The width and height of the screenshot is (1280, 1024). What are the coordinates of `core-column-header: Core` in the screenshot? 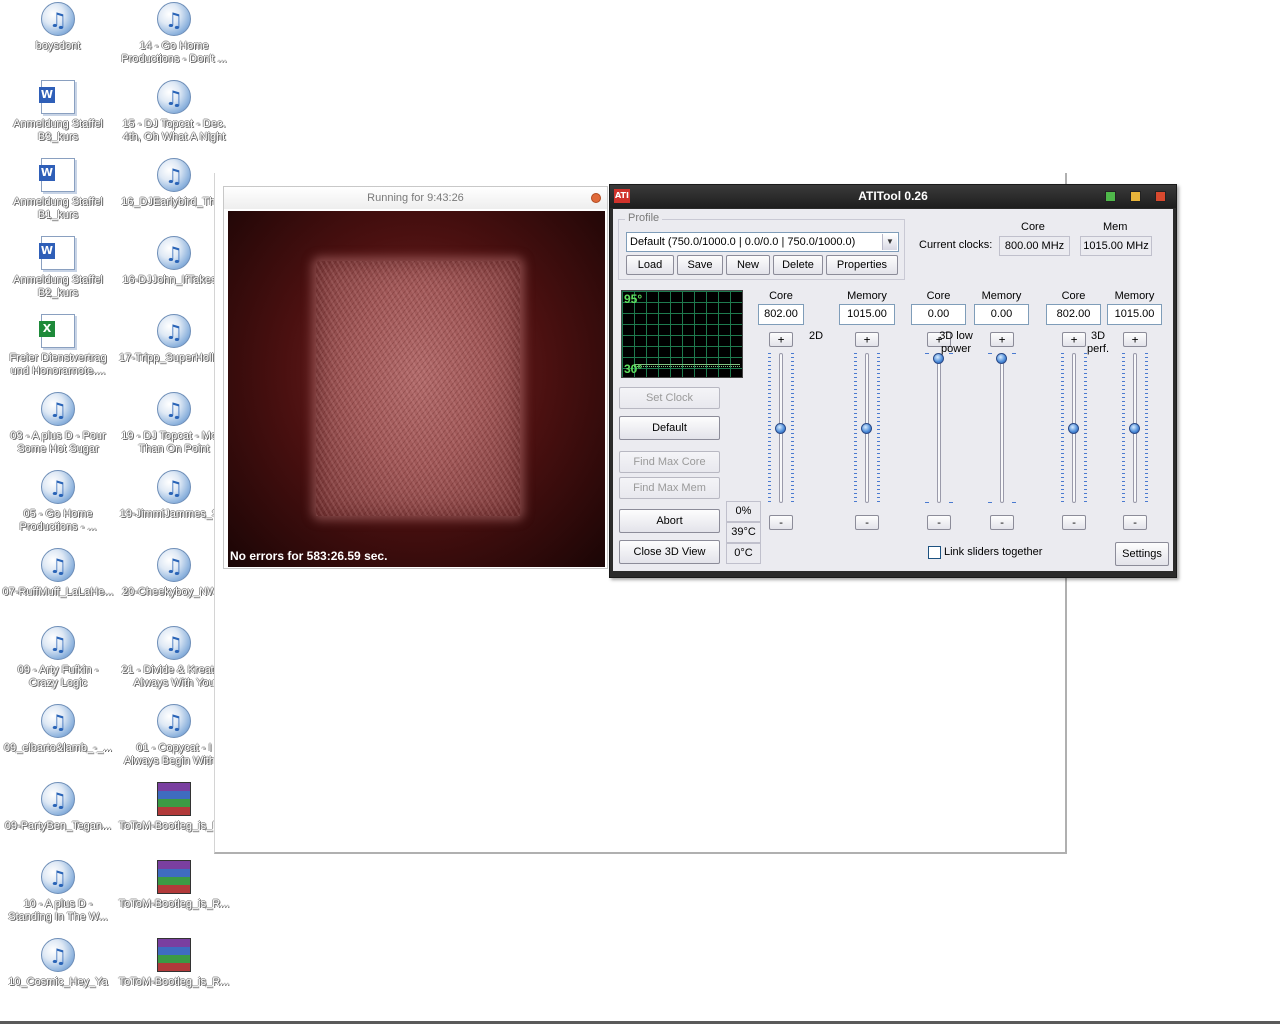 It's located at (781, 296).